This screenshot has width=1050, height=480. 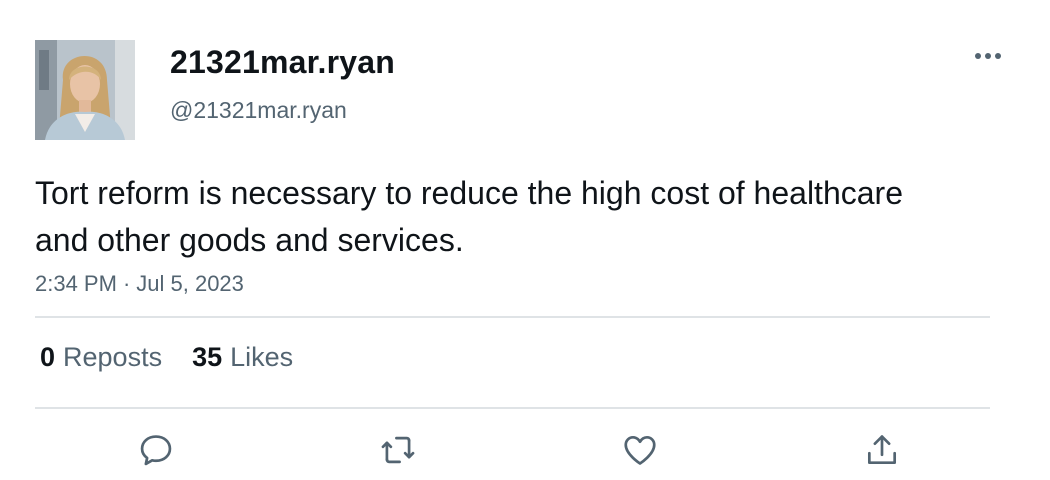 I want to click on like-button, so click(x=640, y=450).